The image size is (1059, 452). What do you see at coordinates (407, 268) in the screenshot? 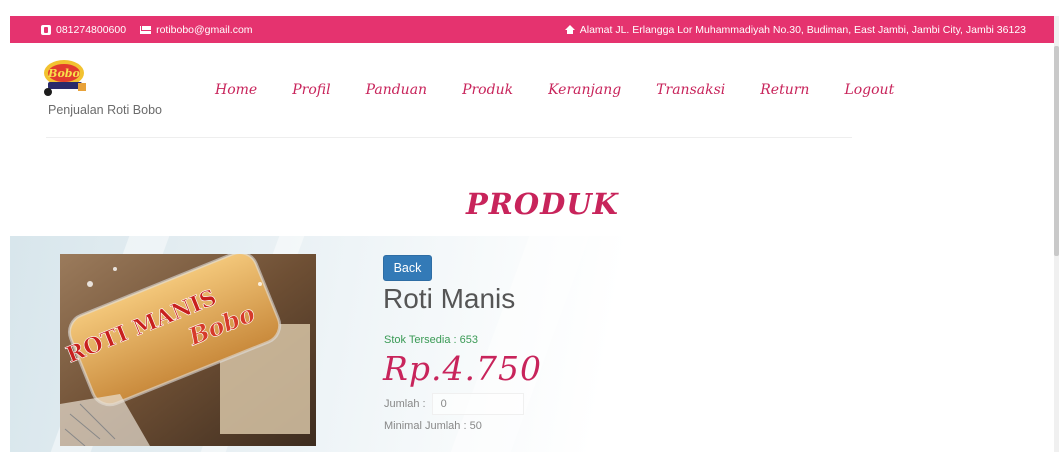
I see `back-button: Back` at bounding box center [407, 268].